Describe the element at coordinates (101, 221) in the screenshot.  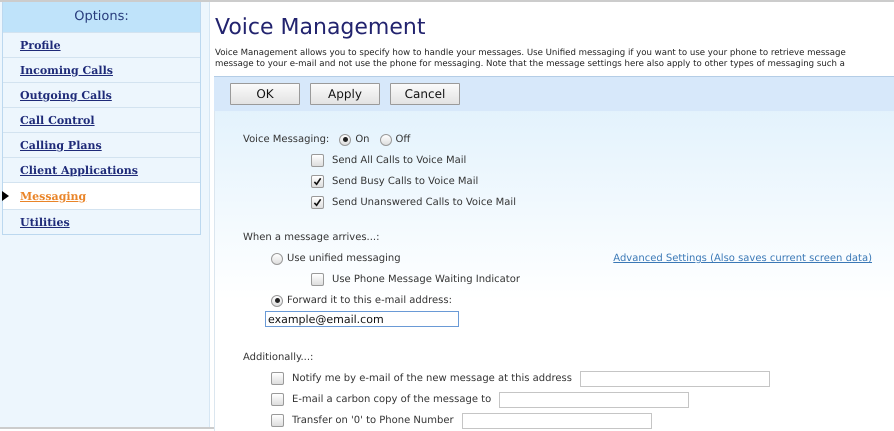
I see `sidebar-item: Utilities` at that location.